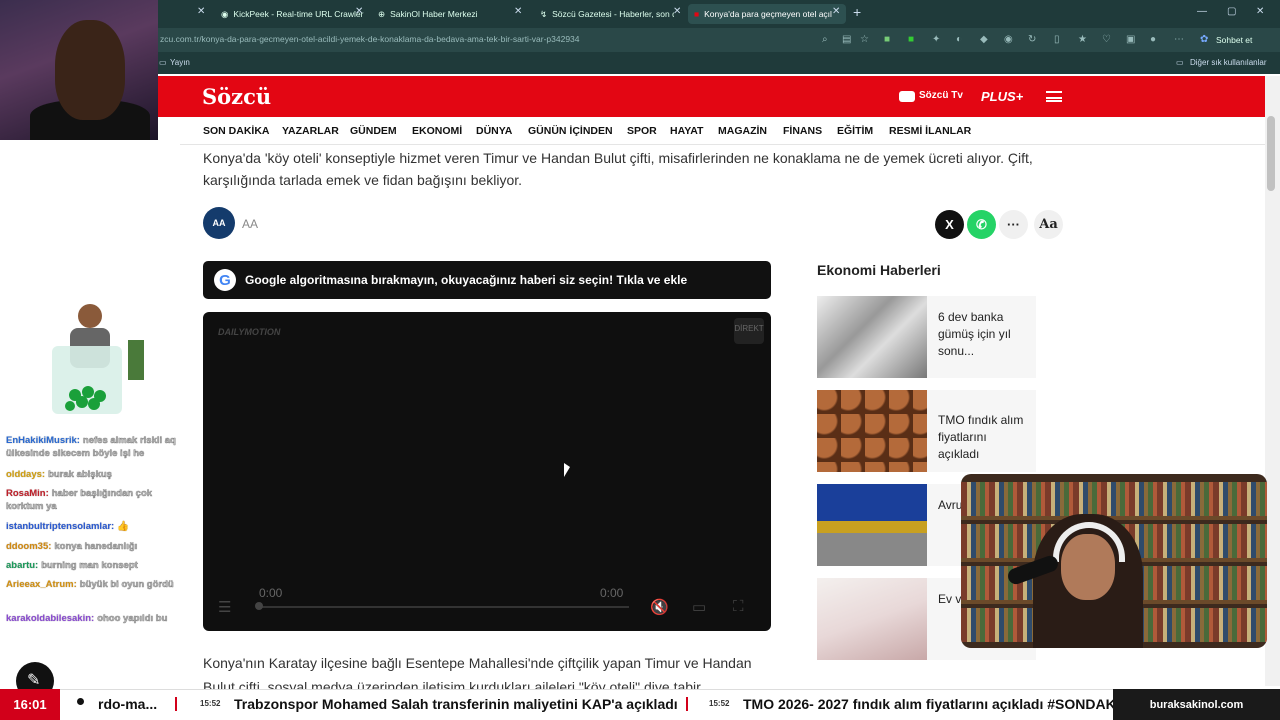 The height and width of the screenshot is (720, 1280). Describe the element at coordinates (570, 131) in the screenshot. I see `nav-gunun-icinden: GÜNÜN İÇİNDEN` at that location.